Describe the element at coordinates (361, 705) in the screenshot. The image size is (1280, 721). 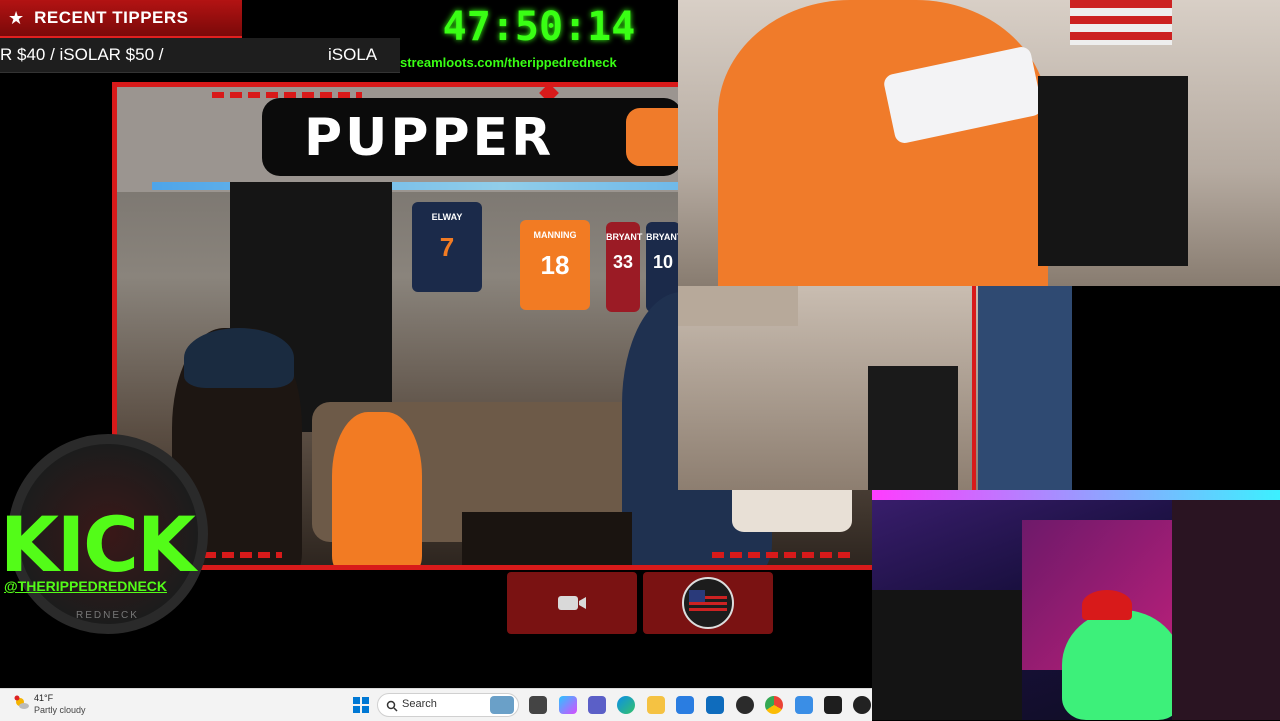
I see `windows-start-icon` at that location.